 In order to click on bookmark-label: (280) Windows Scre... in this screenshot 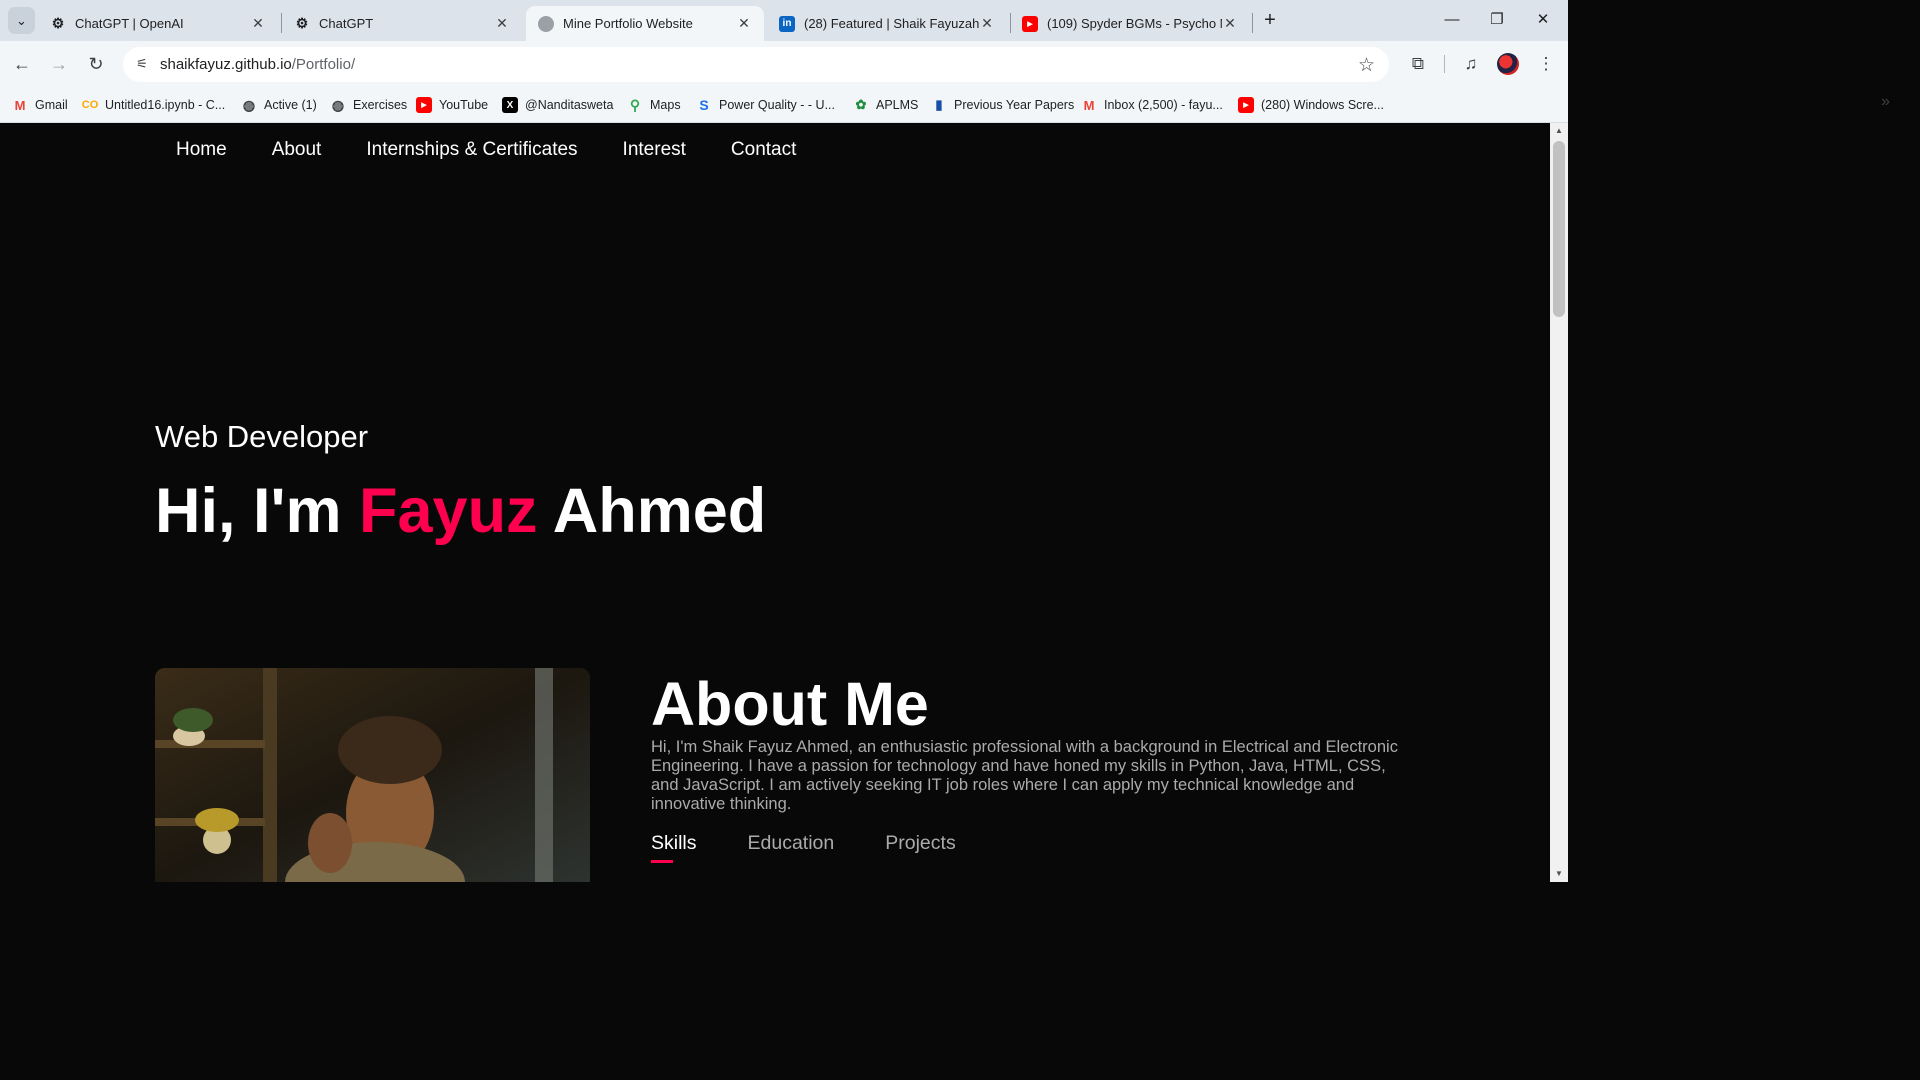, I will do `click(1322, 105)`.